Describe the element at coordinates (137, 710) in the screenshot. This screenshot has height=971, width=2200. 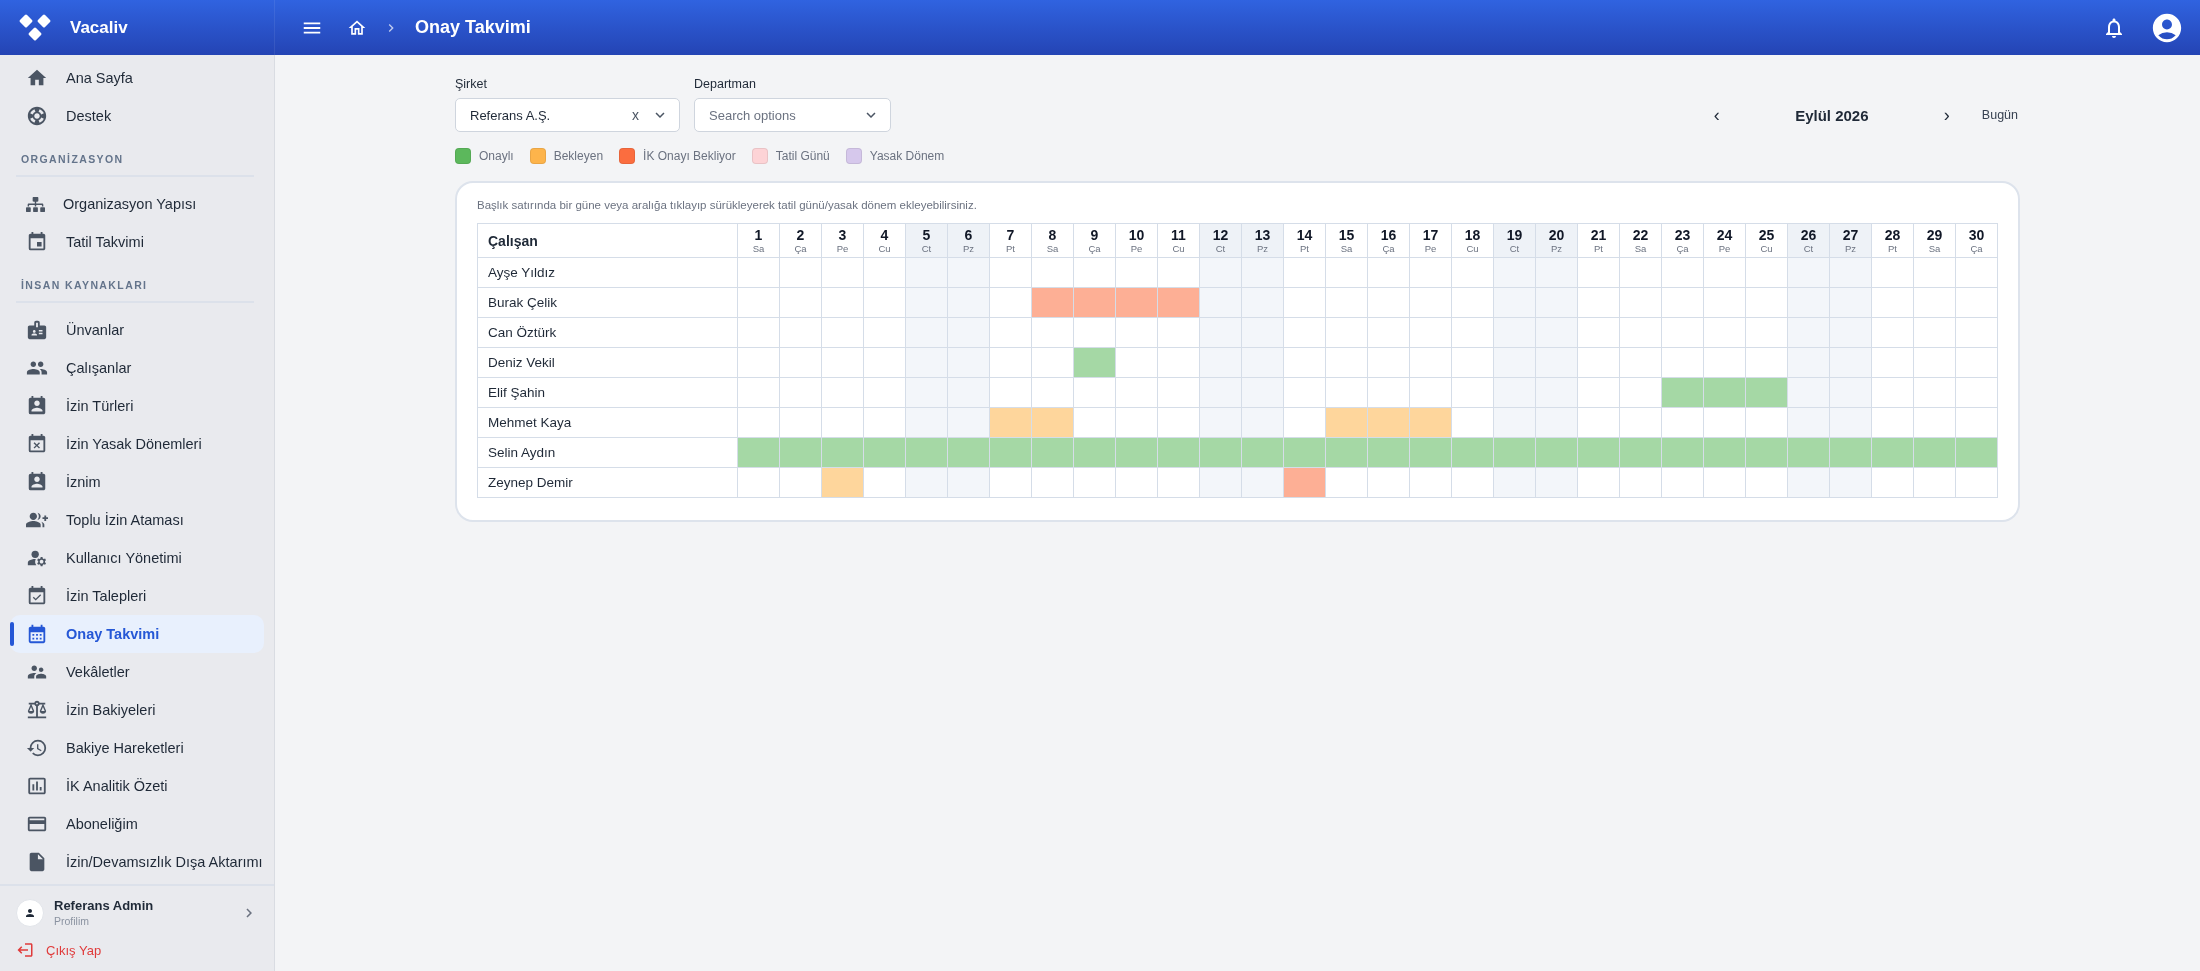
I see `sidebar-item: İzin Bakiyeleri` at that location.